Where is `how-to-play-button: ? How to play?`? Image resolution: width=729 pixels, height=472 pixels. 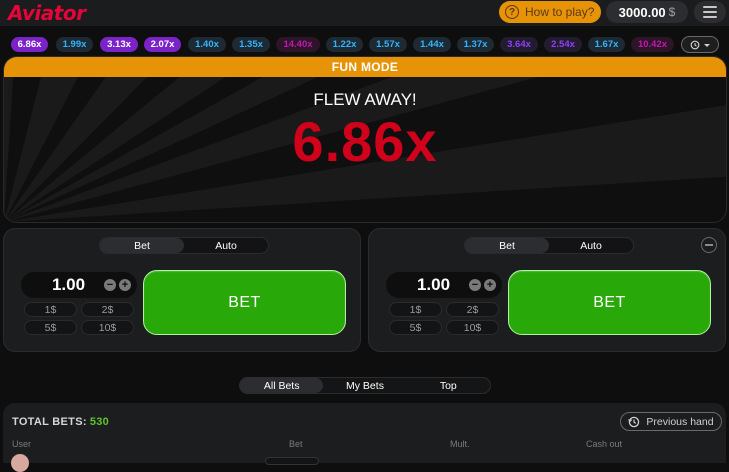 how-to-play-button: ? How to play? is located at coordinates (550, 12).